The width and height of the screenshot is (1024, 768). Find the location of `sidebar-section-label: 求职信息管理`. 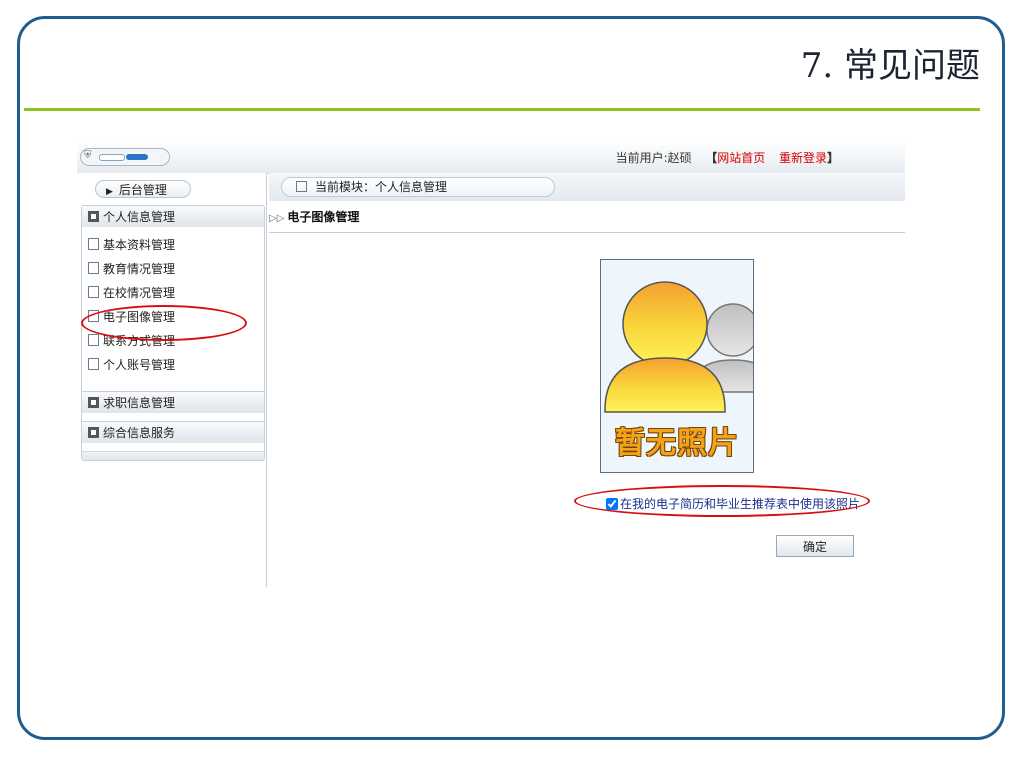

sidebar-section-label: 求职信息管理 is located at coordinates (139, 403).